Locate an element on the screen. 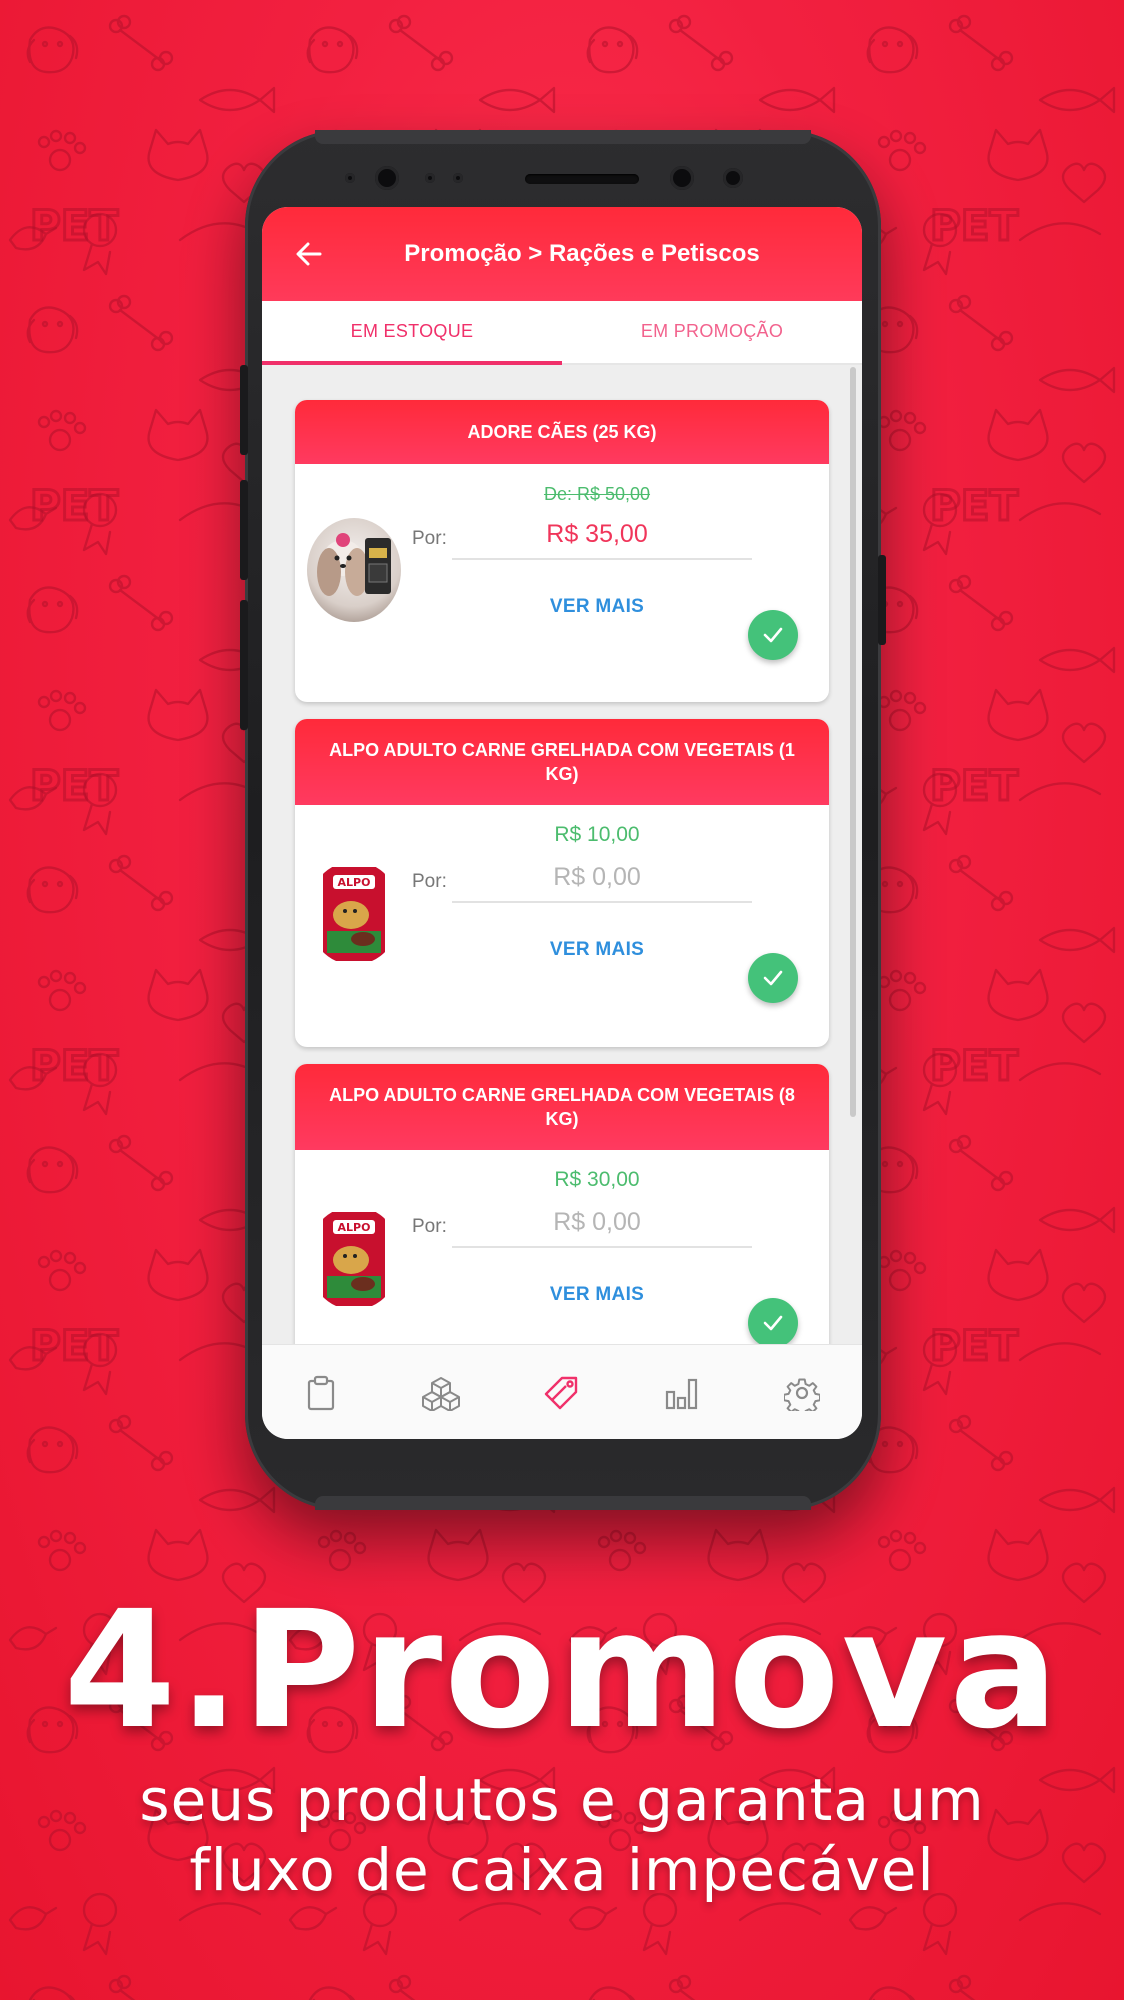  nav-reports is located at coordinates (682, 1393).